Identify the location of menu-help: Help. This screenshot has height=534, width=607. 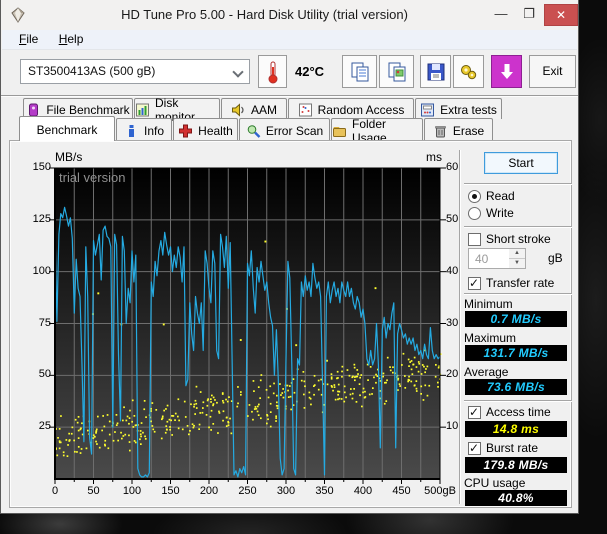
(71, 39).